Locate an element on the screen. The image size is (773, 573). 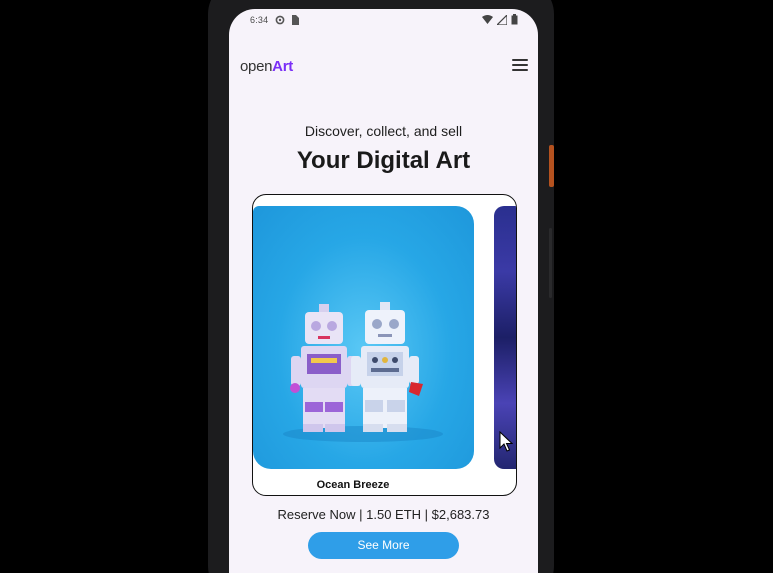
status-bar: 6:34 is located at coordinates (383, 21).